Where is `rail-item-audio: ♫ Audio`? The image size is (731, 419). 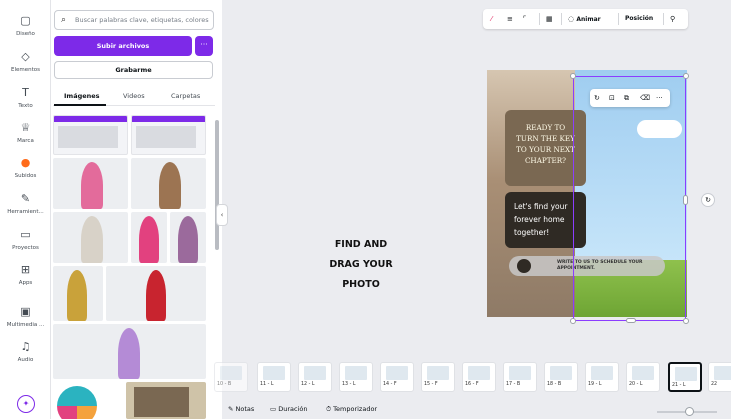 rail-item-audio: ♫ Audio is located at coordinates (25, 357).